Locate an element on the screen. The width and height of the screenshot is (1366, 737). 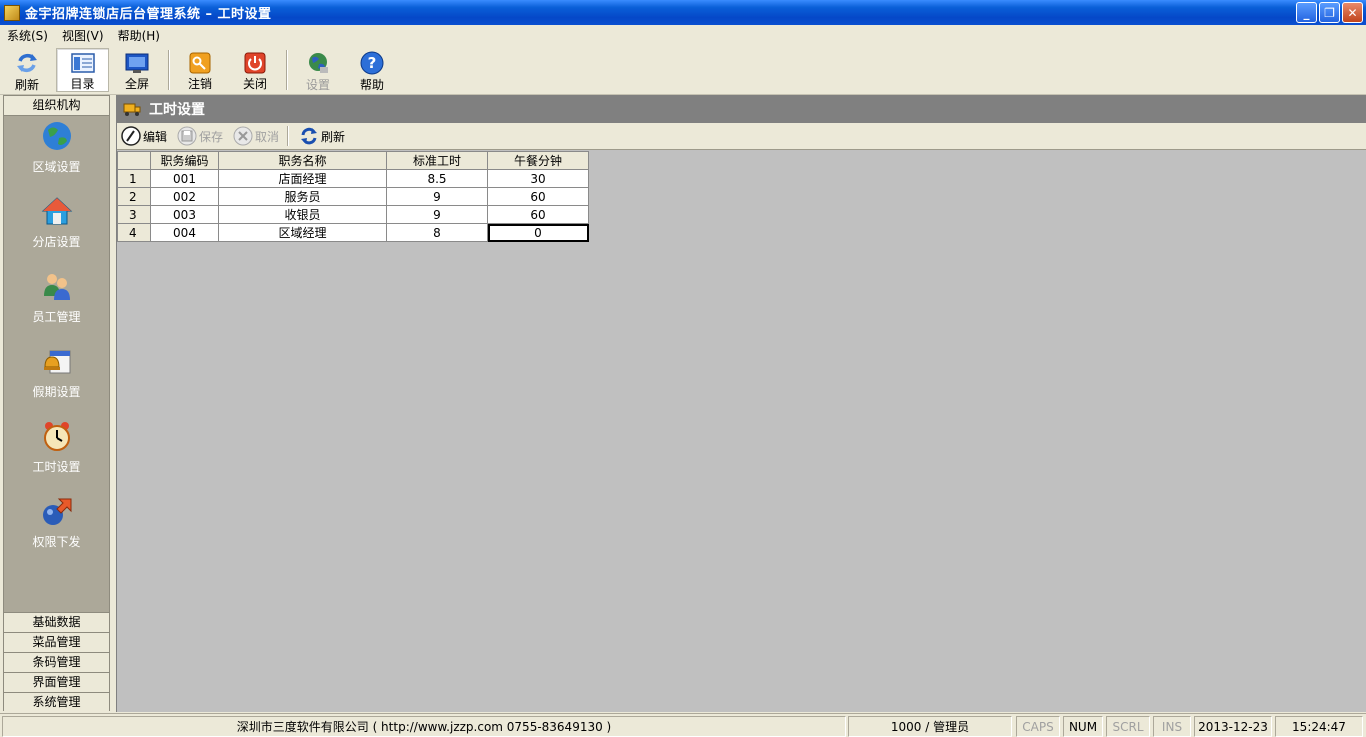
cell-code: 003 is located at coordinates (184, 214).